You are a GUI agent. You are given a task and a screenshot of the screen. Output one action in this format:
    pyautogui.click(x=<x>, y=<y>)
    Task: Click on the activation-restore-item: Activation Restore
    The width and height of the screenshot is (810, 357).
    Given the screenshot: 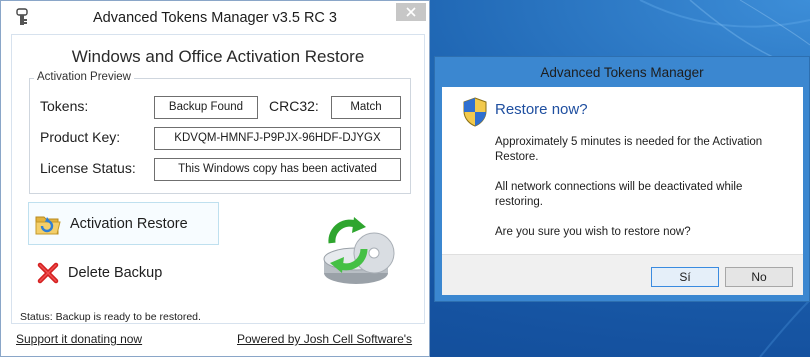 What is the action you would take?
    pyautogui.click(x=111, y=224)
    